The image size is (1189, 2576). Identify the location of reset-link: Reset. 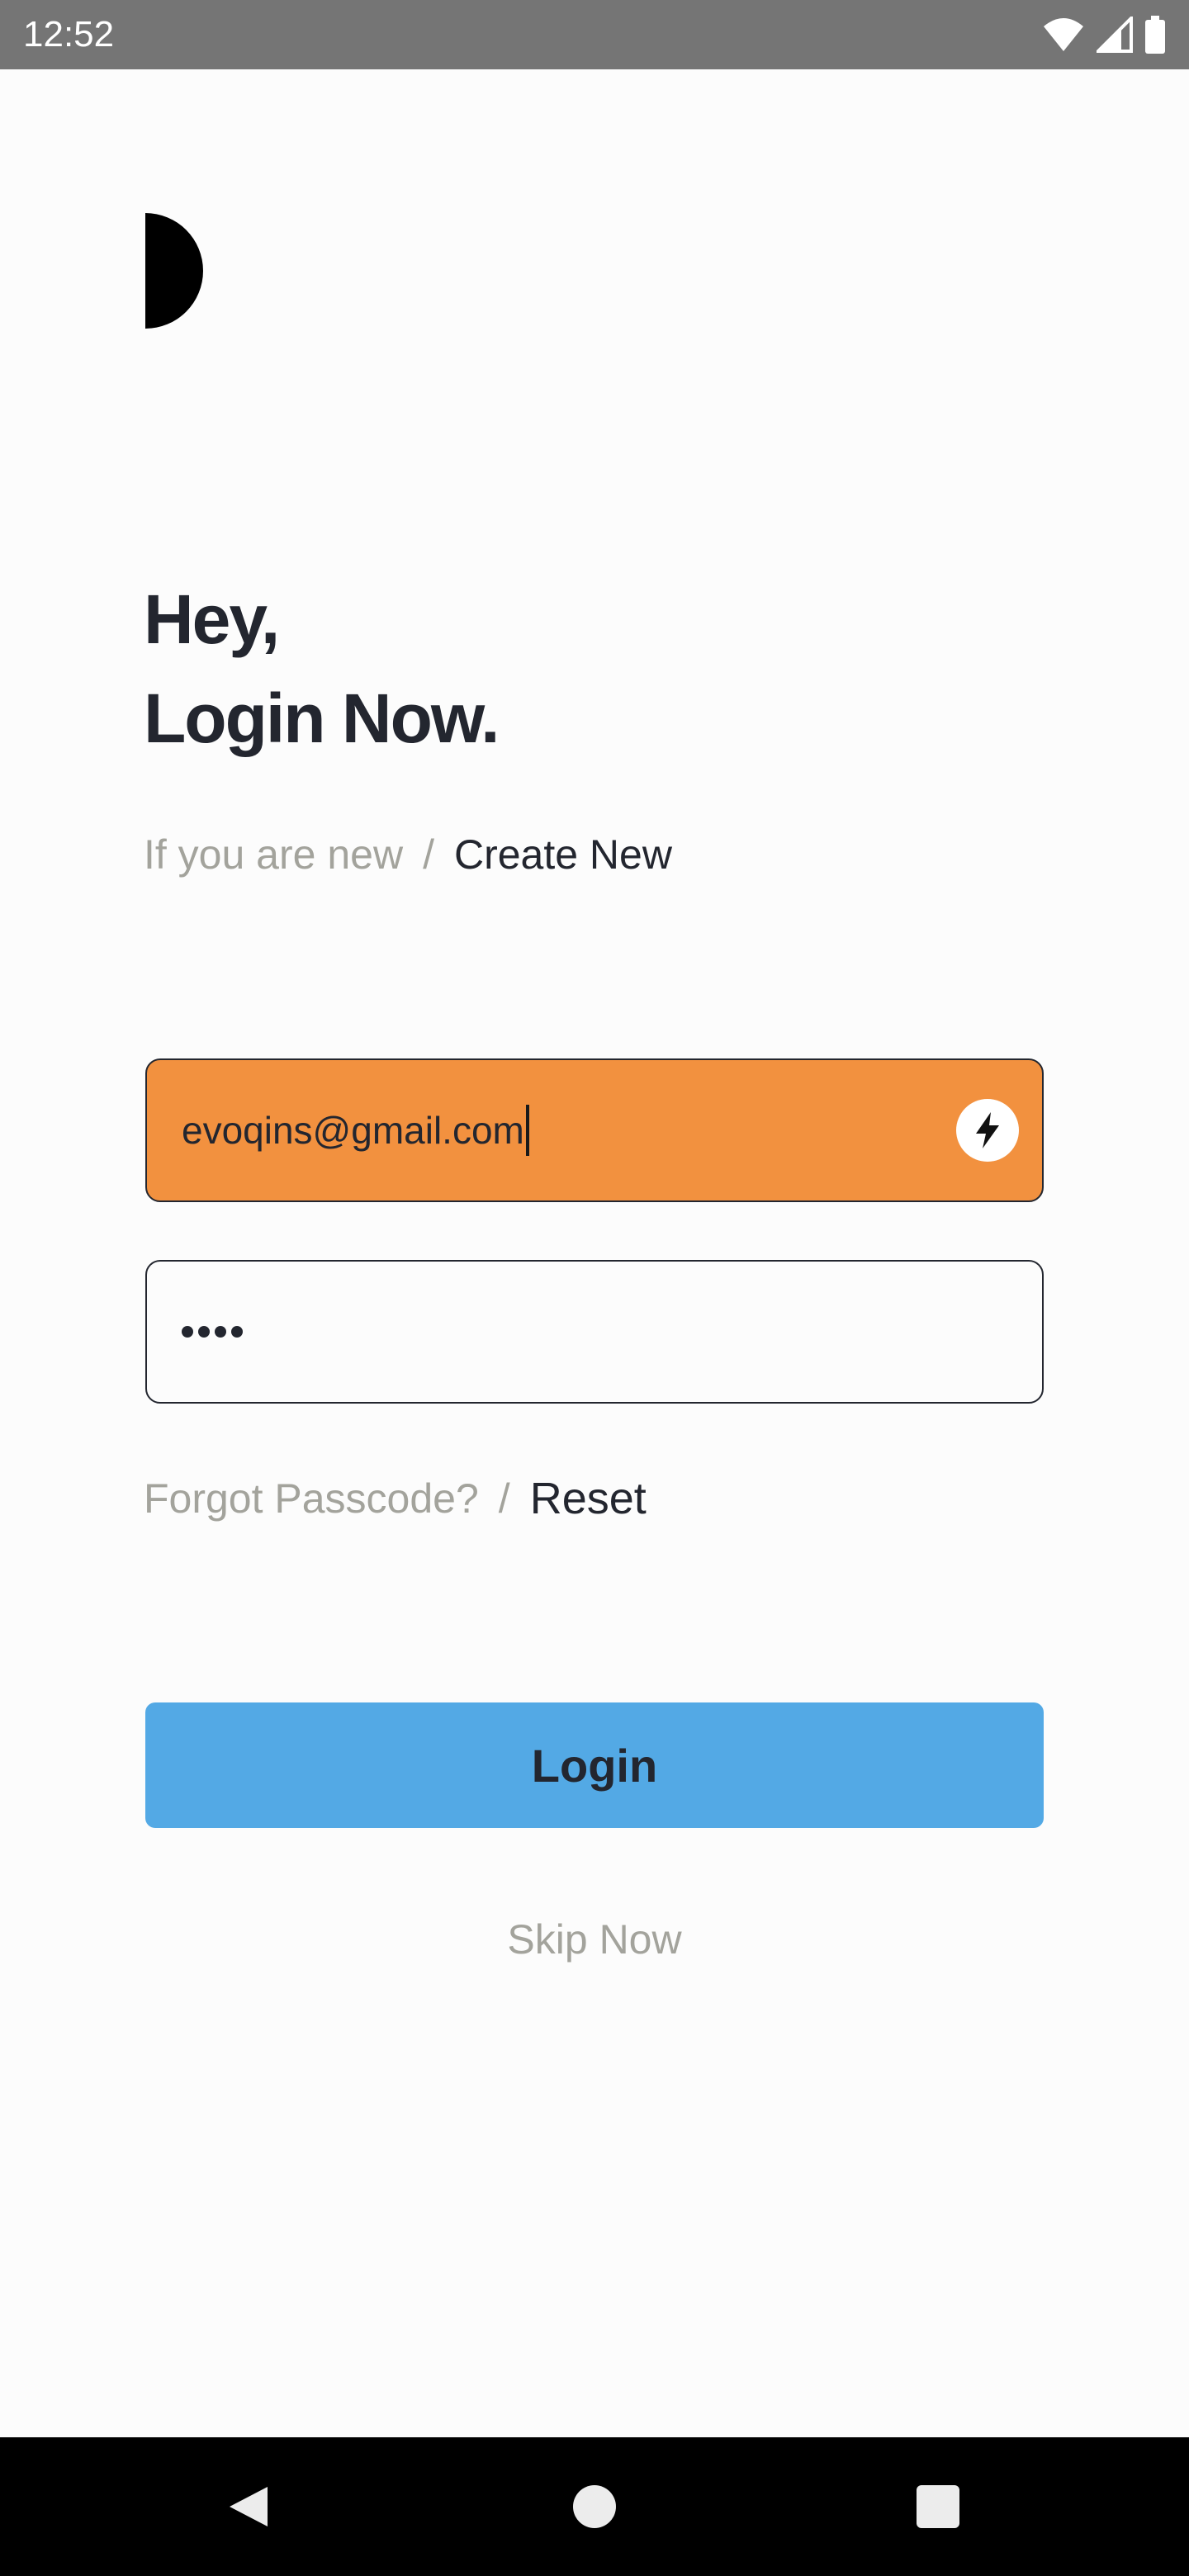
(588, 1498).